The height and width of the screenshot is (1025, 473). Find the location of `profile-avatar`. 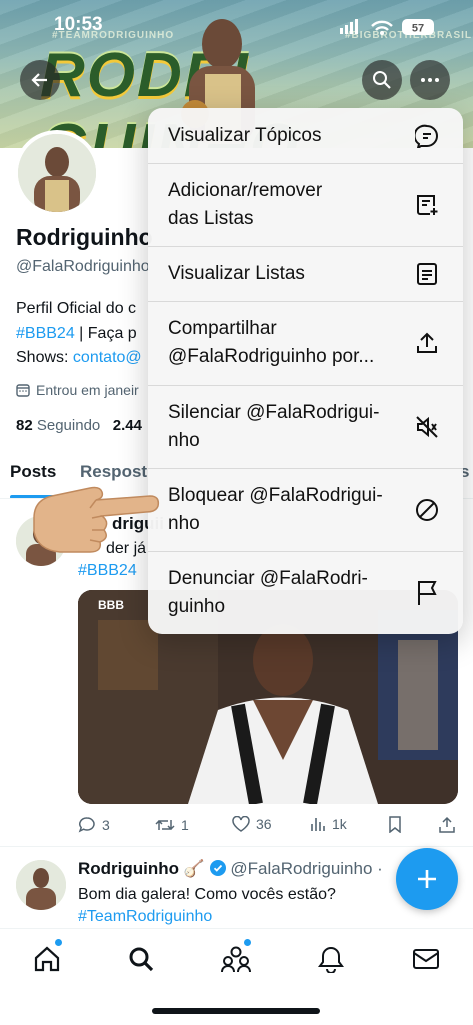

profile-avatar is located at coordinates (57, 173).